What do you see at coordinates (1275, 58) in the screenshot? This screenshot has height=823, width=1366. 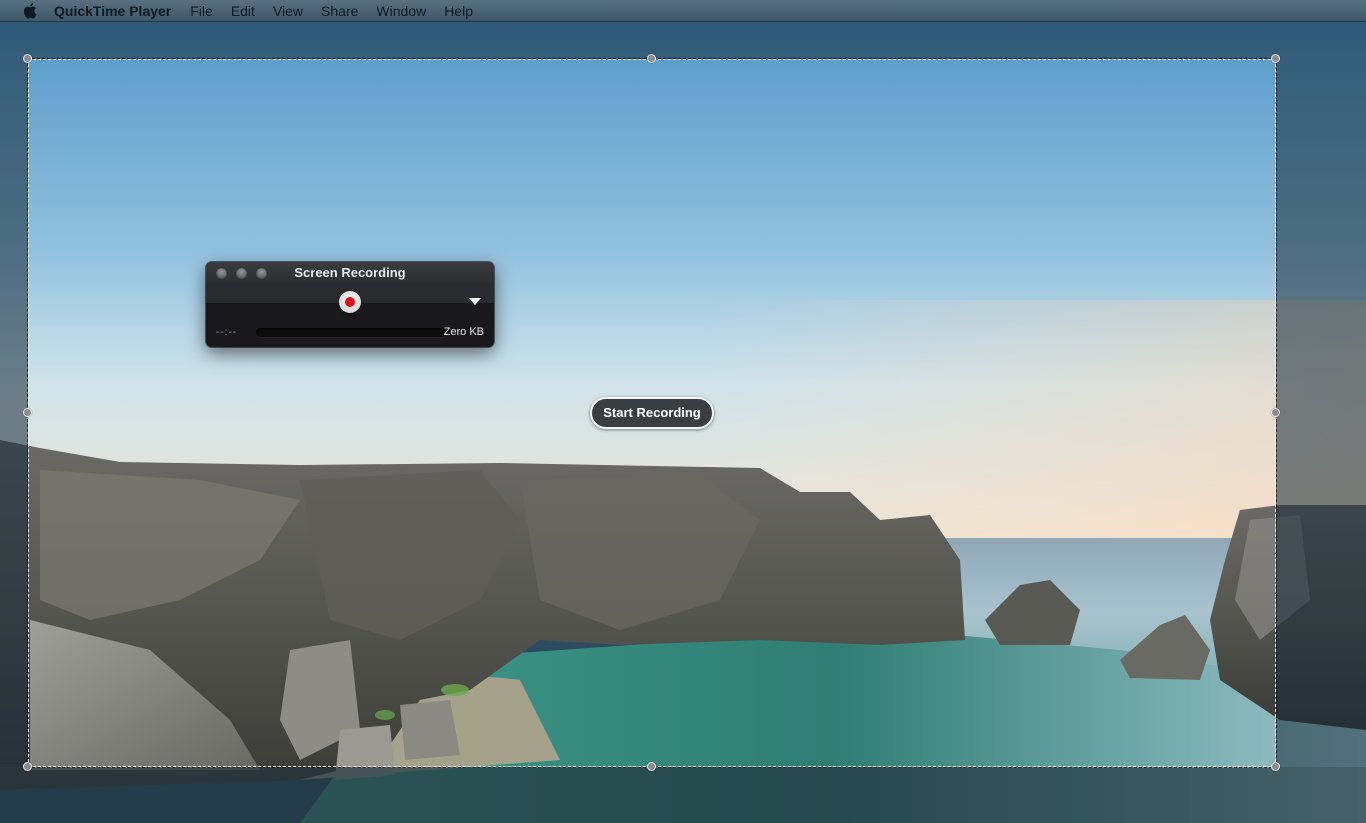 I see `resize-handle-top-right` at bounding box center [1275, 58].